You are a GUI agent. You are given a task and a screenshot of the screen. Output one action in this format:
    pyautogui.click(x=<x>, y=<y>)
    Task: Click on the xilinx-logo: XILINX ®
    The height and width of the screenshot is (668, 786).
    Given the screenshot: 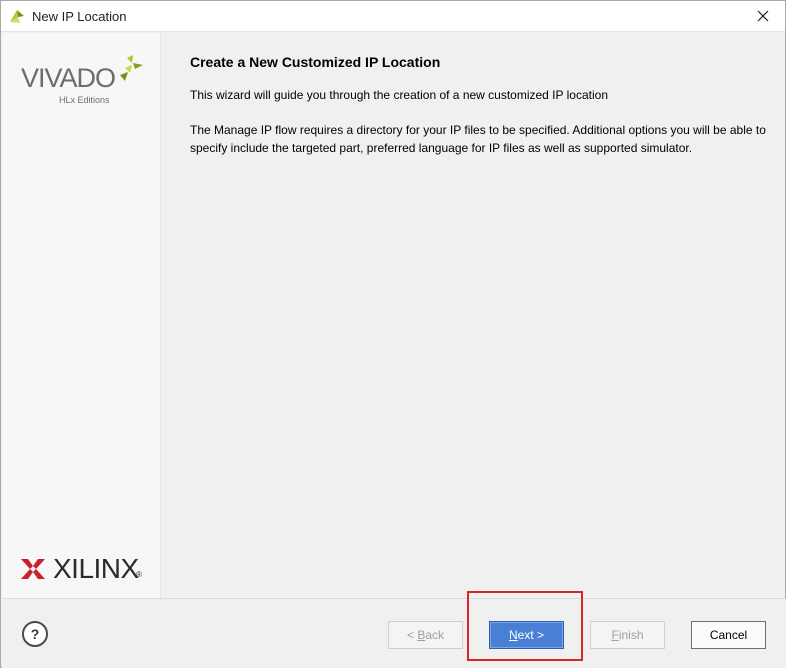 What is the action you would take?
    pyautogui.click(x=83, y=568)
    